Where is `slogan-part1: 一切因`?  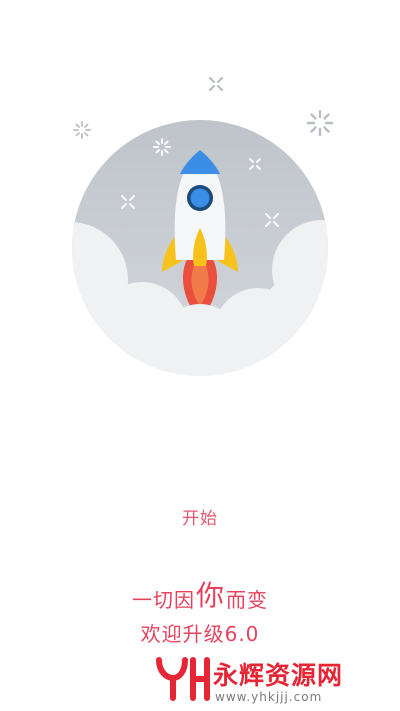 slogan-part1: 一切因 is located at coordinates (163, 600).